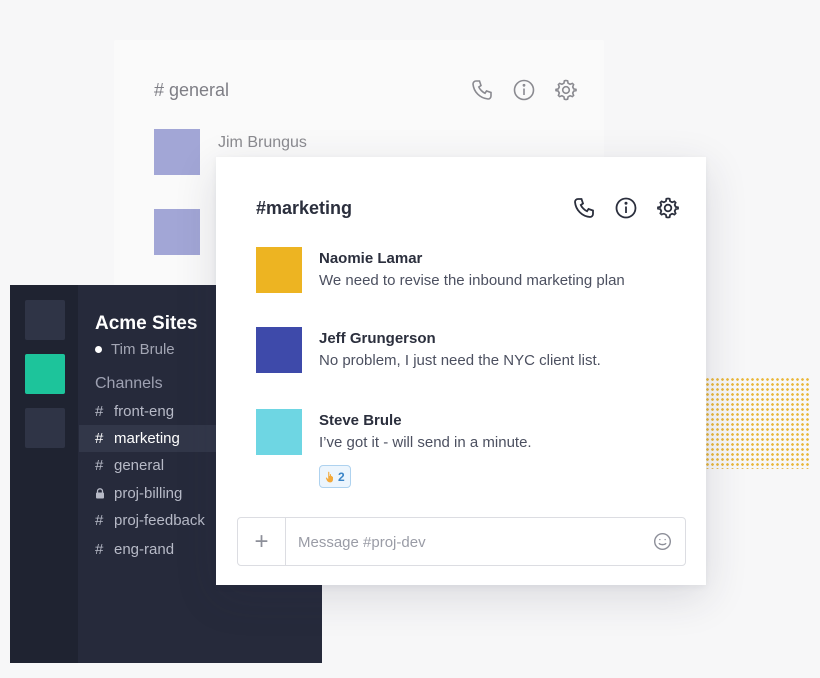 This screenshot has height=678, width=820. What do you see at coordinates (45, 374) in the screenshot?
I see `workspace-switcher-item-active` at bounding box center [45, 374].